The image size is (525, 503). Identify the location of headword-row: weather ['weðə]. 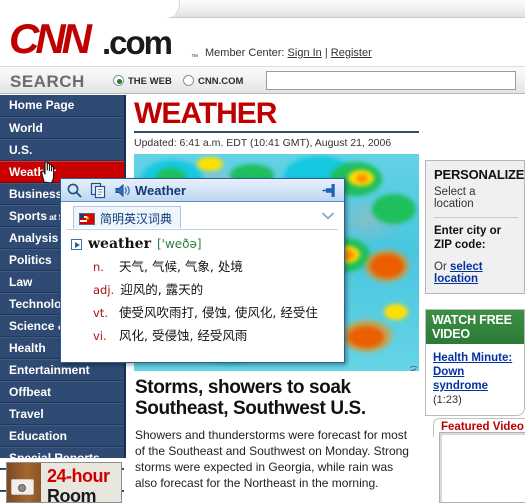
(207, 244).